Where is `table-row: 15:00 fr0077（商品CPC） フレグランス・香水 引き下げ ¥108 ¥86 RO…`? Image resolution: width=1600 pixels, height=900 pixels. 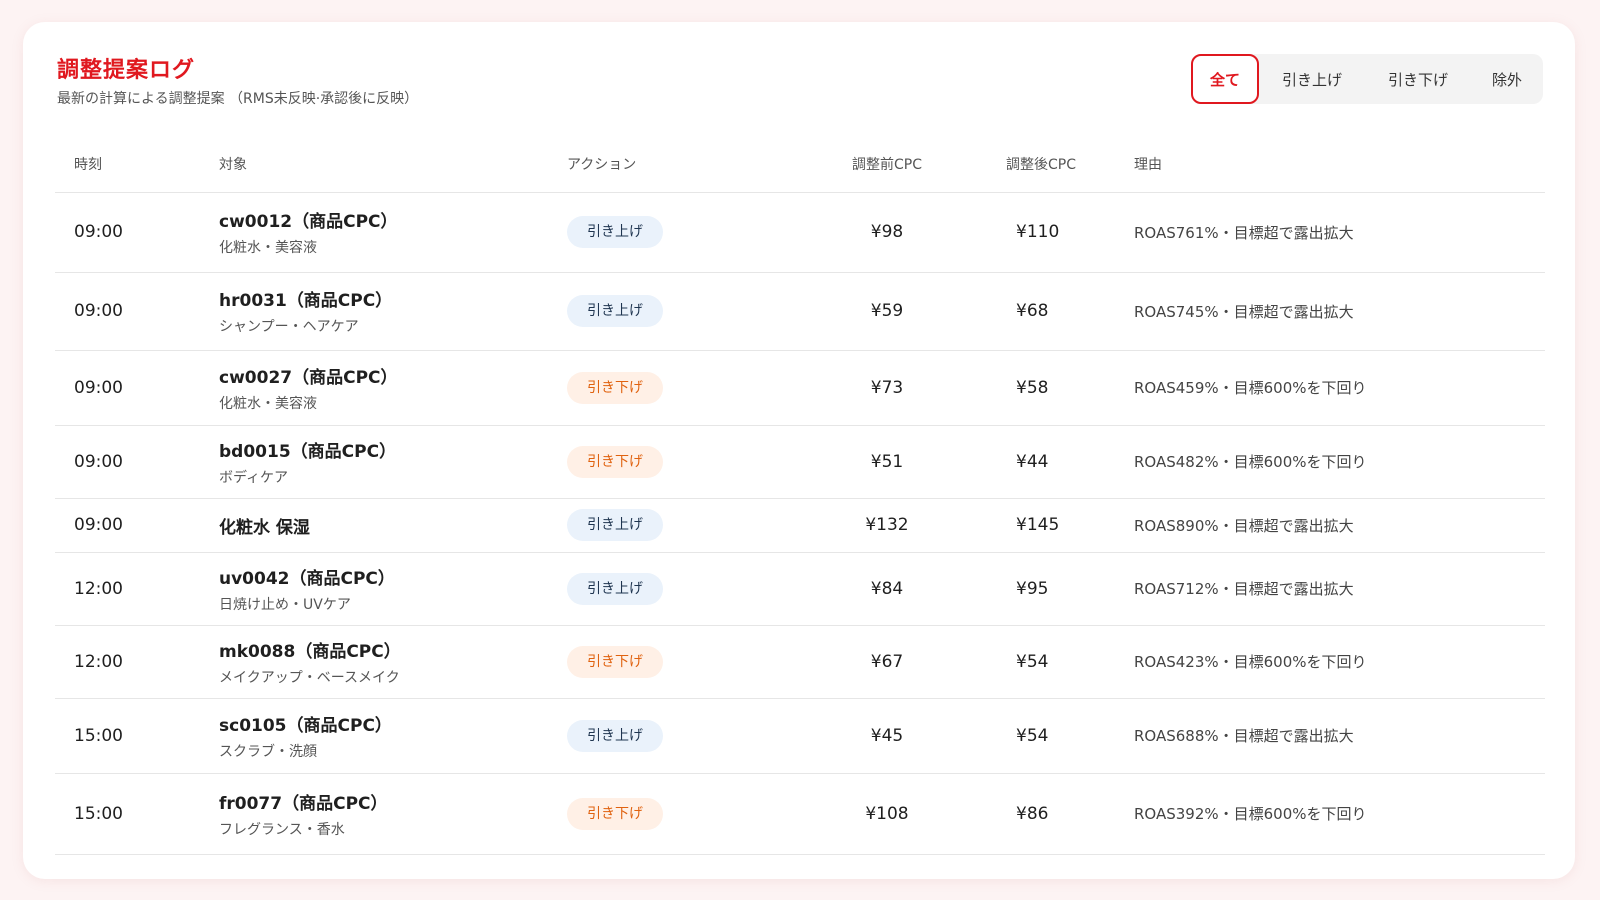
table-row: 15:00 fr0077（商品CPC） フレグランス・香水 引き下げ ¥108 ¥86 RO… is located at coordinates (800, 814).